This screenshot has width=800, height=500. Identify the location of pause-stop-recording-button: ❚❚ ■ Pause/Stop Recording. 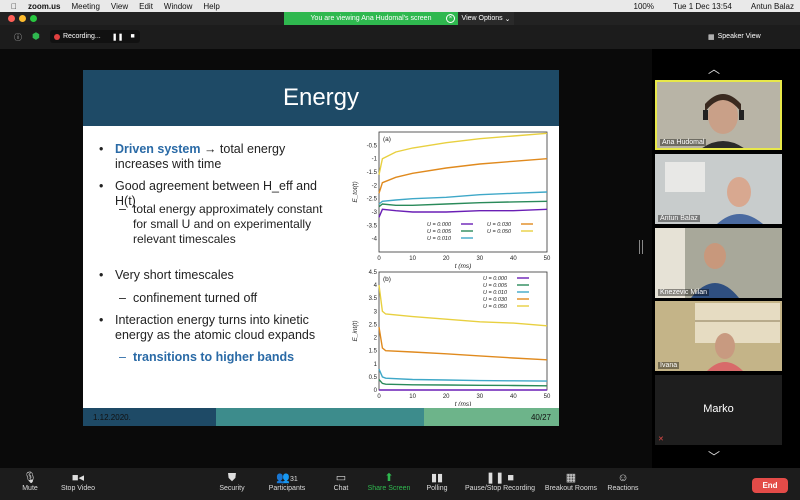
(500, 482).